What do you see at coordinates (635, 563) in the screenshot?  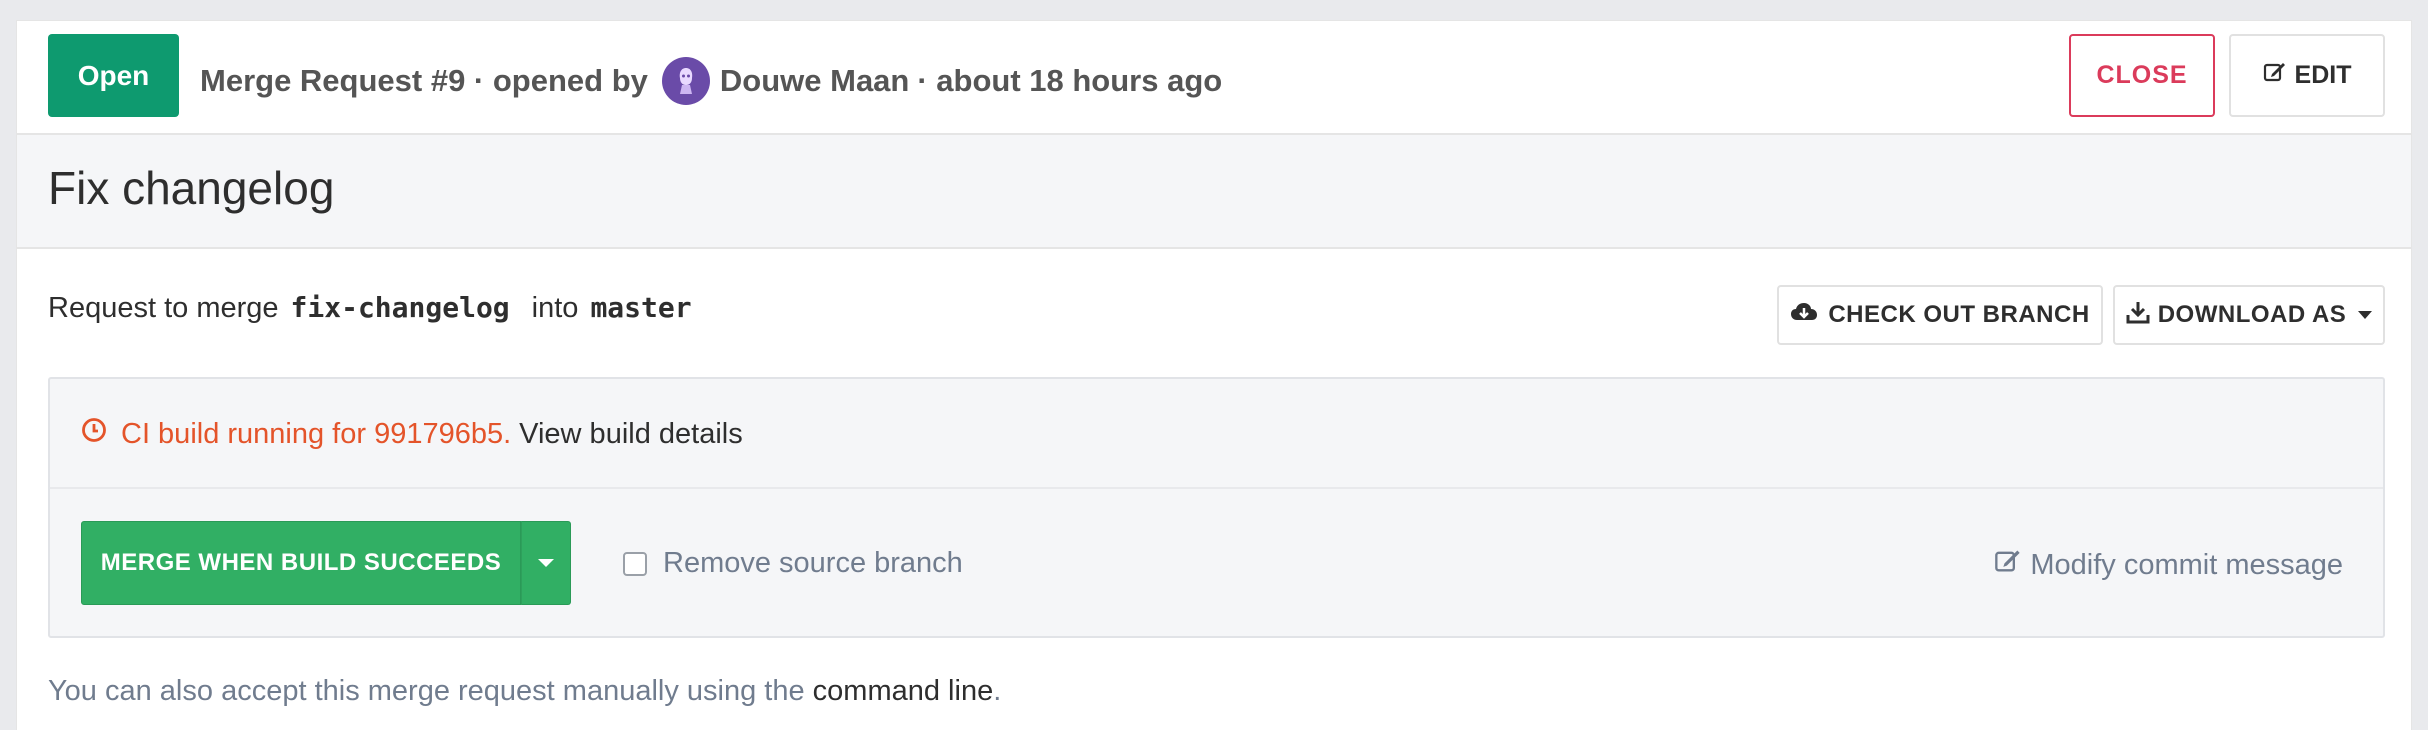 I see `remove-source-branch-checkbox` at bounding box center [635, 563].